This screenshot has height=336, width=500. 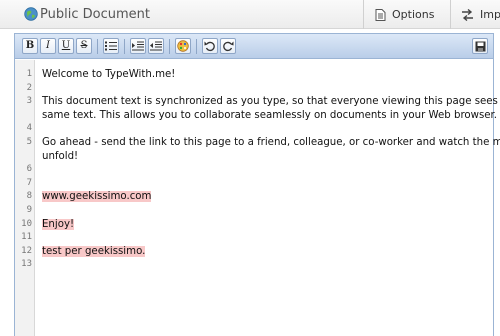 I want to click on line-number: 9, so click(x=29, y=210).